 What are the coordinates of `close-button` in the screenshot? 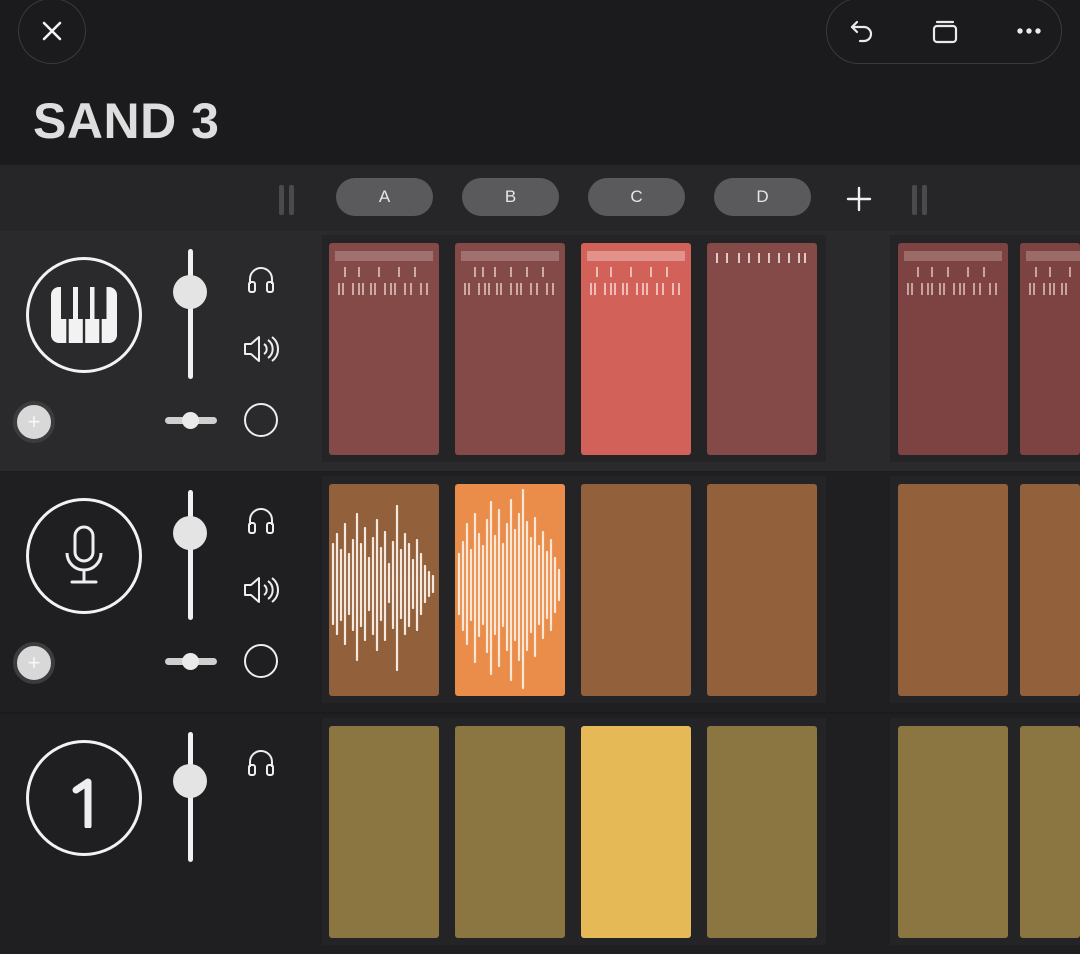 It's located at (52, 32).